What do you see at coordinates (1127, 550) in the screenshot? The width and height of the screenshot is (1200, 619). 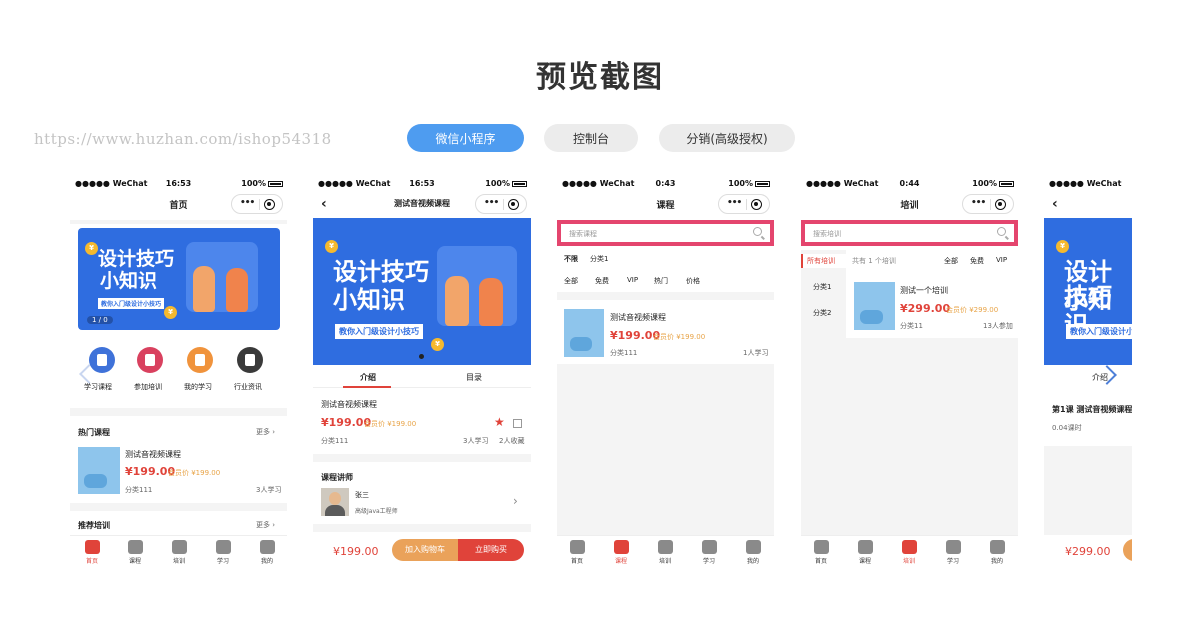 I see `add-to-cart-button` at bounding box center [1127, 550].